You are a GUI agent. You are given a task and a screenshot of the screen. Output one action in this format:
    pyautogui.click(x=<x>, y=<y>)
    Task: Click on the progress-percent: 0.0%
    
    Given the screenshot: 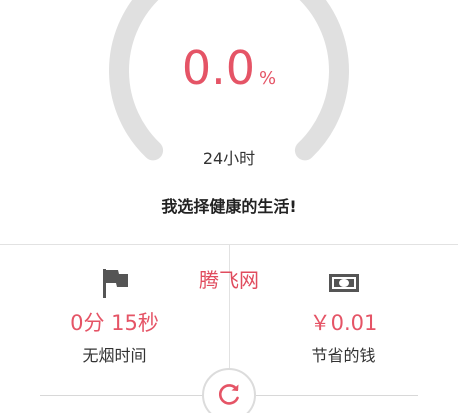 What is the action you would take?
    pyautogui.click(x=229, y=68)
    